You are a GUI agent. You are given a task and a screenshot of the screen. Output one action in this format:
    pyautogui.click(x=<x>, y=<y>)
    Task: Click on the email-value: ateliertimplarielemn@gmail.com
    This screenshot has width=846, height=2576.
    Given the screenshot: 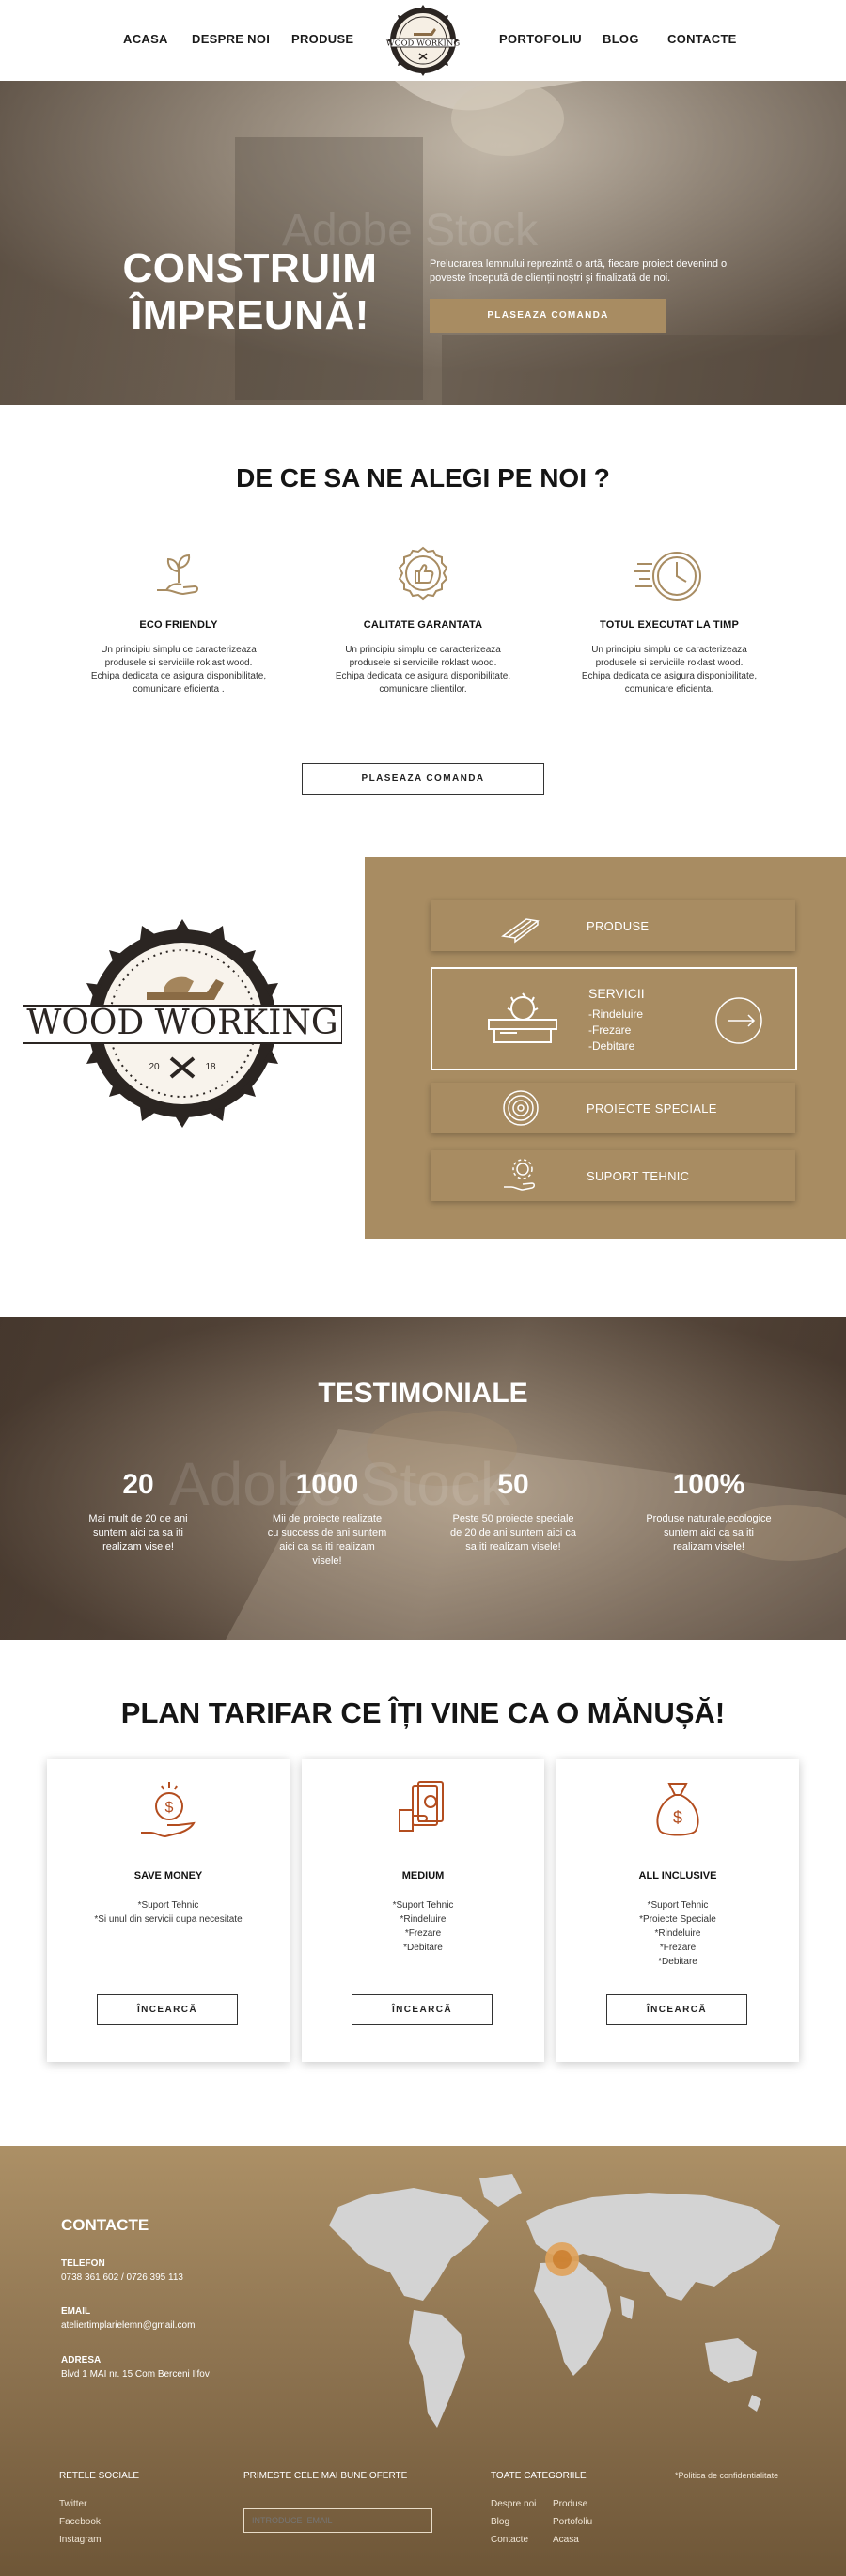 What is the action you would take?
    pyautogui.click(x=128, y=2325)
    